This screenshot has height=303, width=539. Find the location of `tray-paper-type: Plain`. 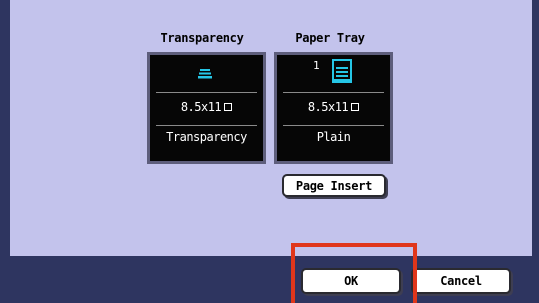

tray-paper-type: Plain is located at coordinates (333, 137).